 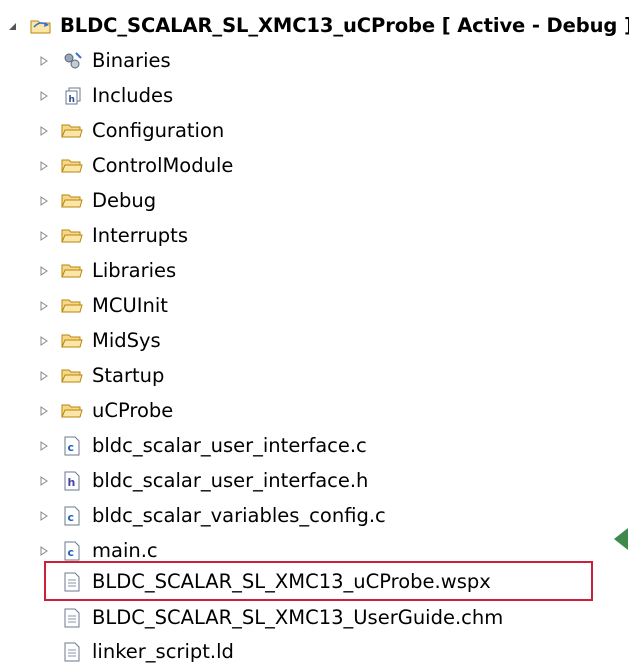 I want to click on tree-item-label: Configuration, so click(x=158, y=130).